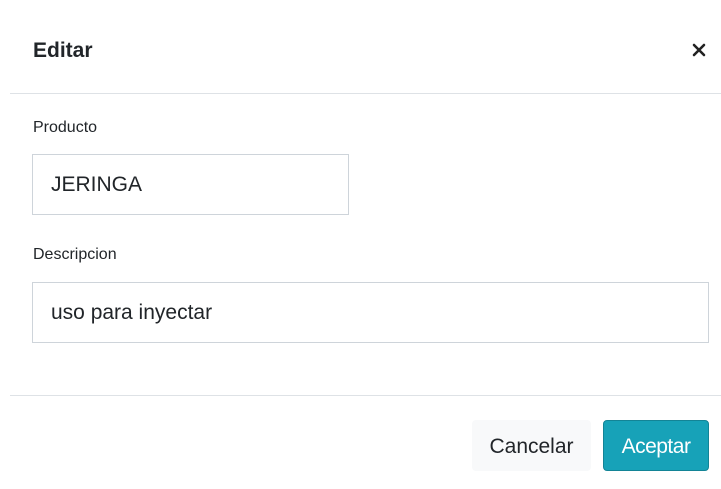 The width and height of the screenshot is (721, 489). What do you see at coordinates (63, 50) in the screenshot?
I see `modal-title: Editar` at bounding box center [63, 50].